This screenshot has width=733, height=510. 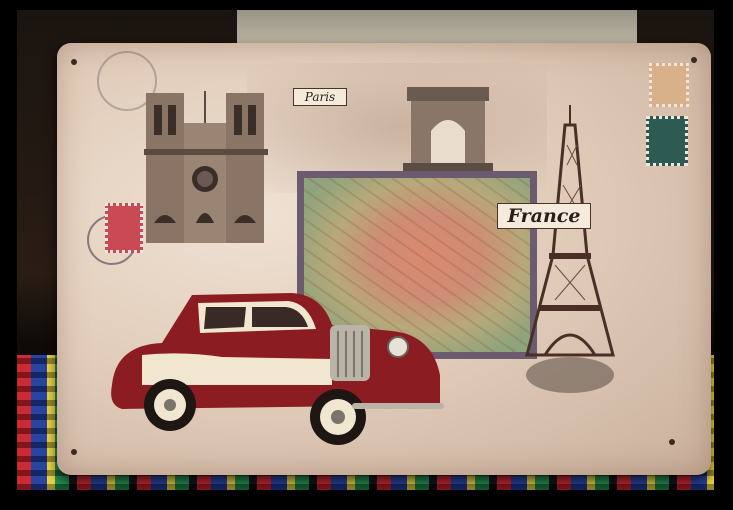 What do you see at coordinates (667, 141) in the screenshot?
I see `postage-stamp-green` at bounding box center [667, 141].